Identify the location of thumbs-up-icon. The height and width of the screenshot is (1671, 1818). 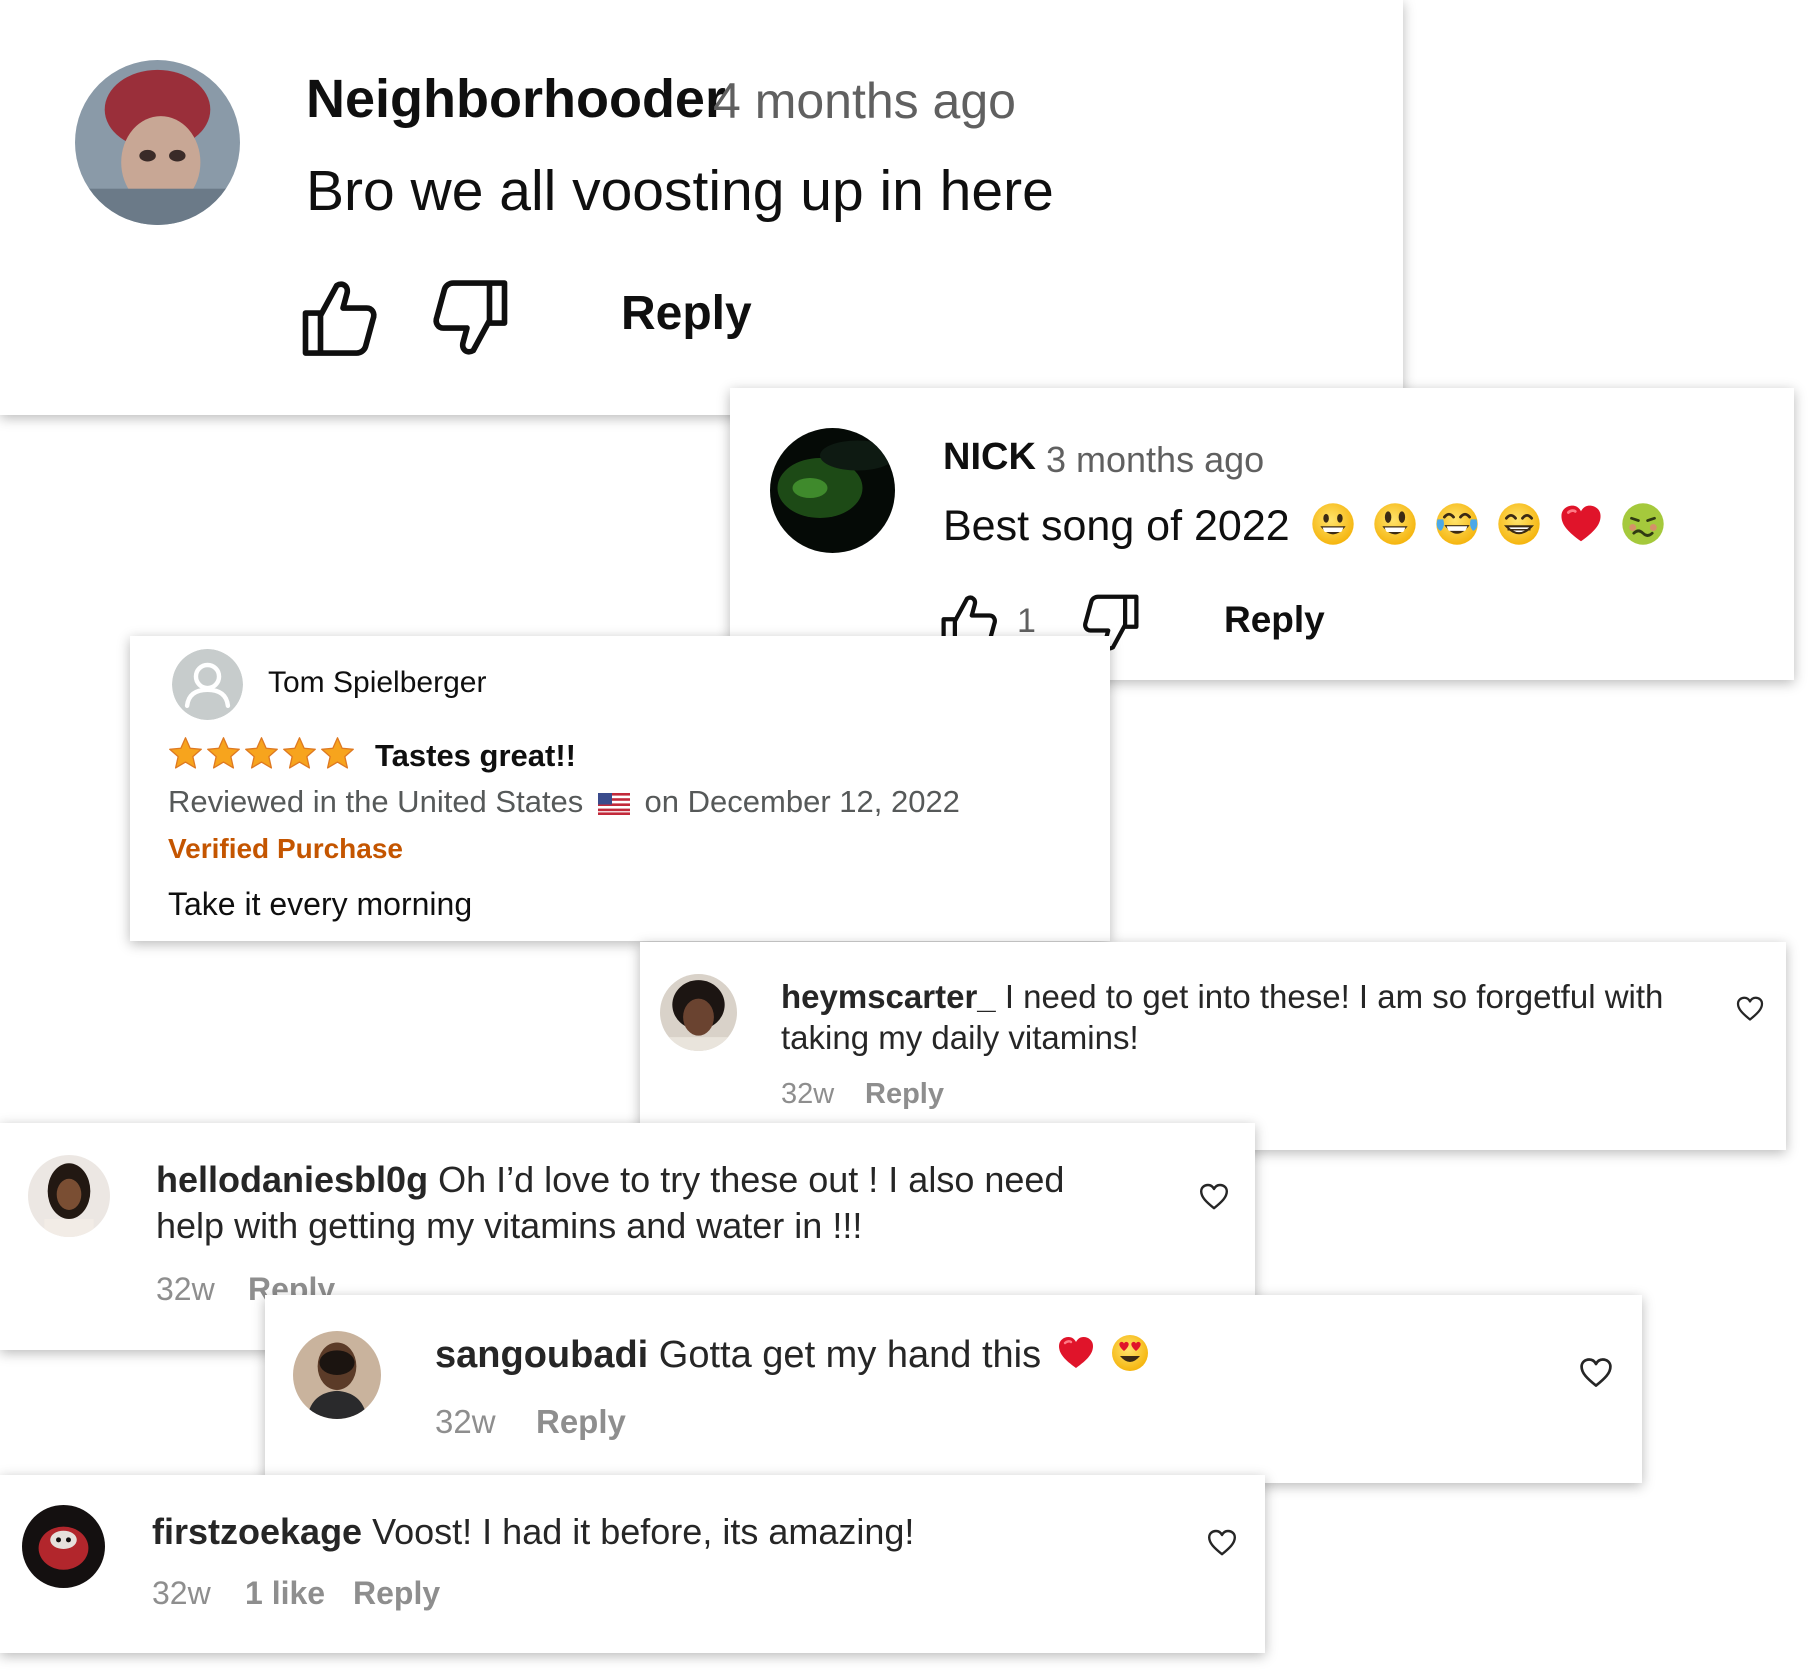
(338, 318).